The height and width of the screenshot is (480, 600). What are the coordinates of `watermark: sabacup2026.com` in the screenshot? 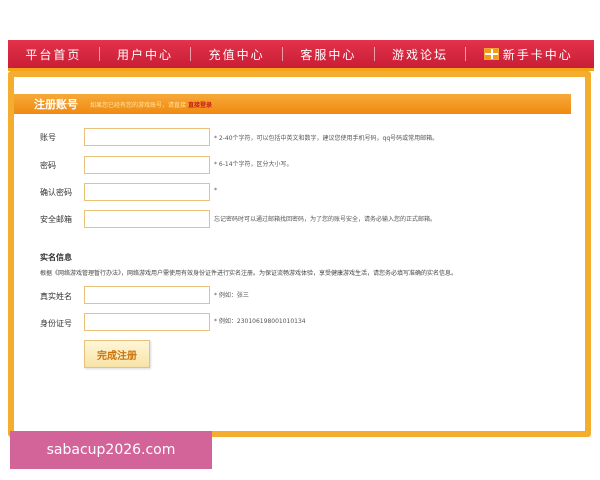 It's located at (111, 450).